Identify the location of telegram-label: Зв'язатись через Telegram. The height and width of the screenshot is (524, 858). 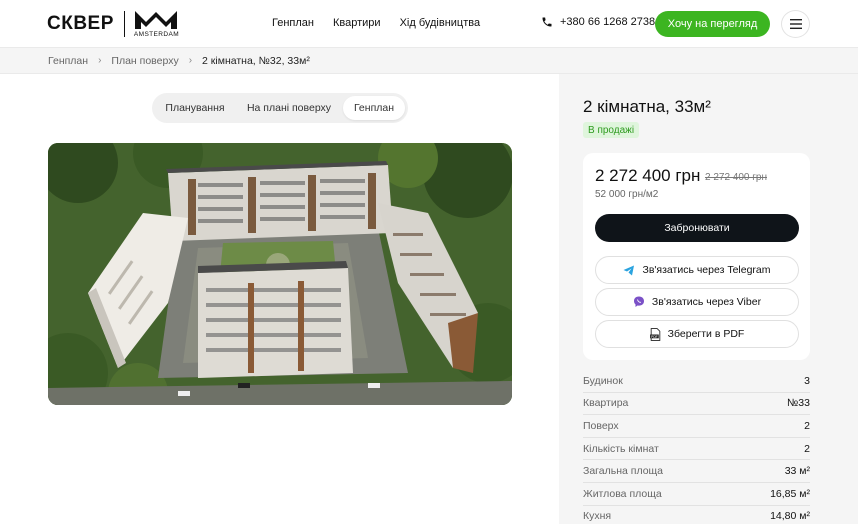
(706, 270).